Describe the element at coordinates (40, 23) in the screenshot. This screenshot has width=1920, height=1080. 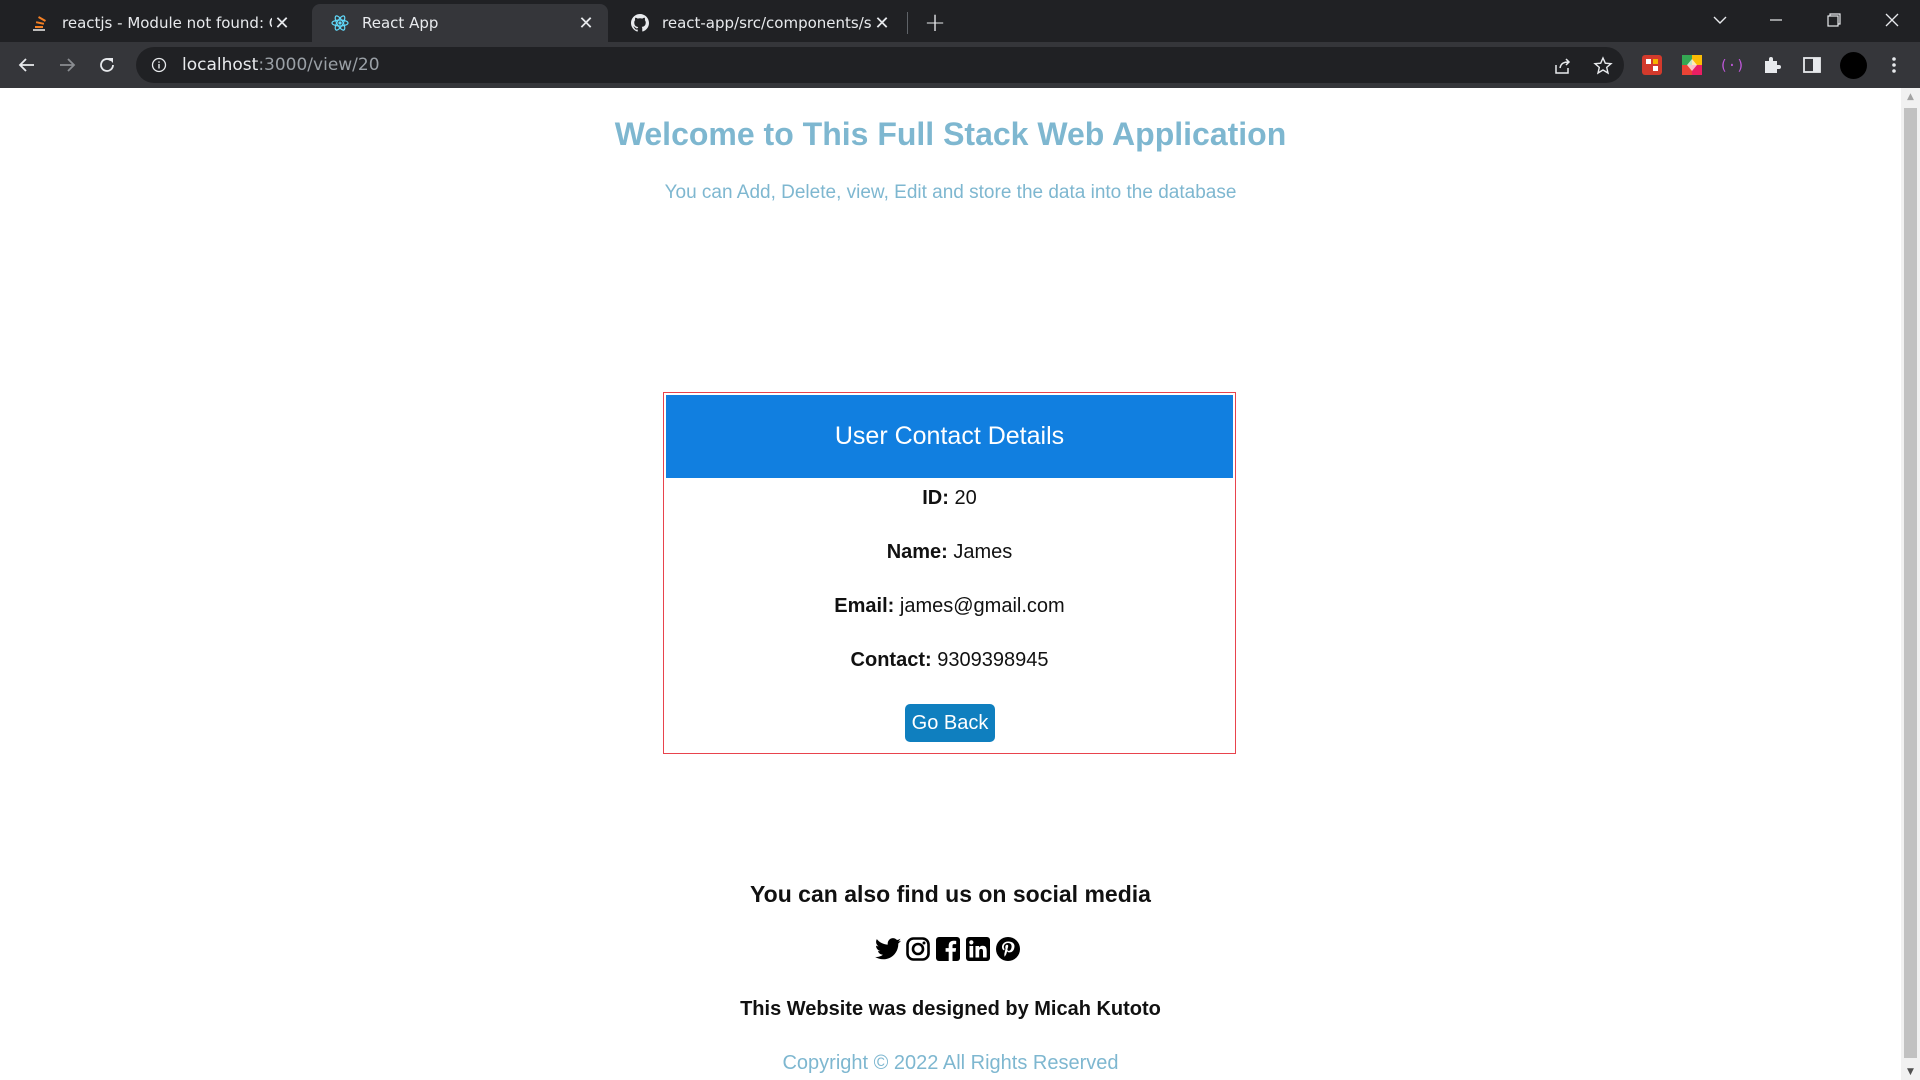
I see `stackoverflow-icon` at that location.